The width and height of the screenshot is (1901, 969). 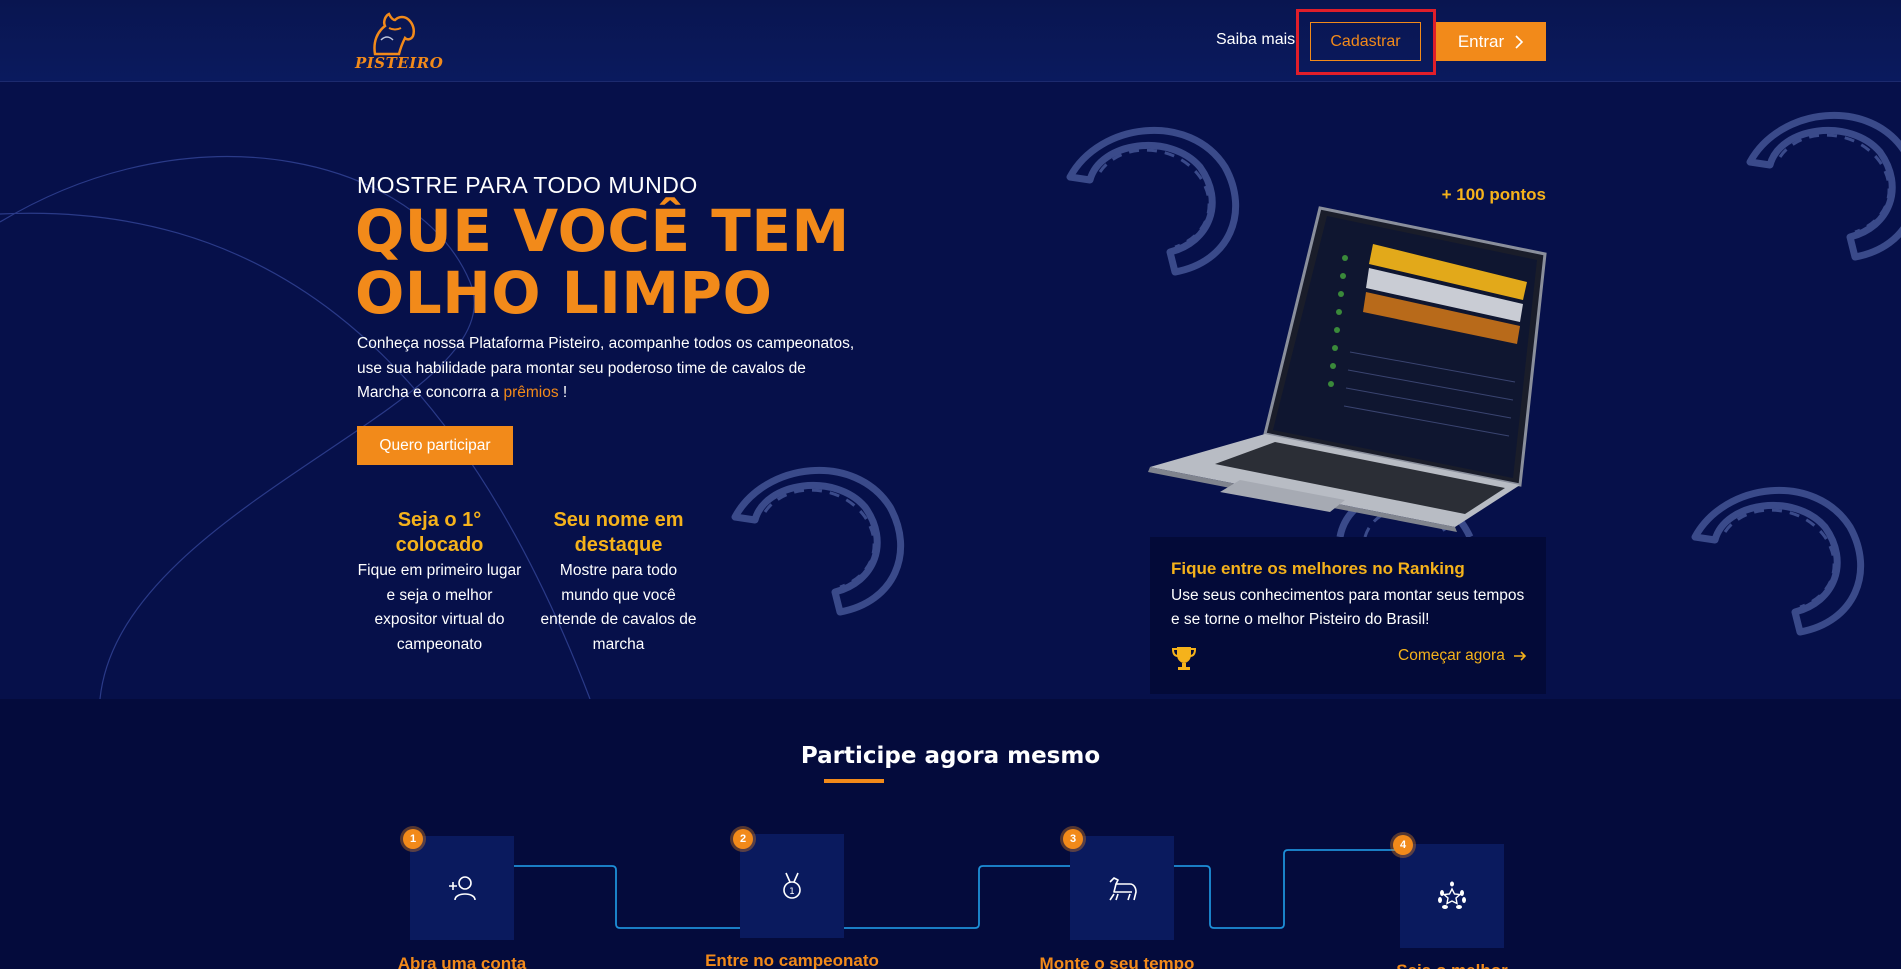 I want to click on add-user-icon, so click(x=462, y=888).